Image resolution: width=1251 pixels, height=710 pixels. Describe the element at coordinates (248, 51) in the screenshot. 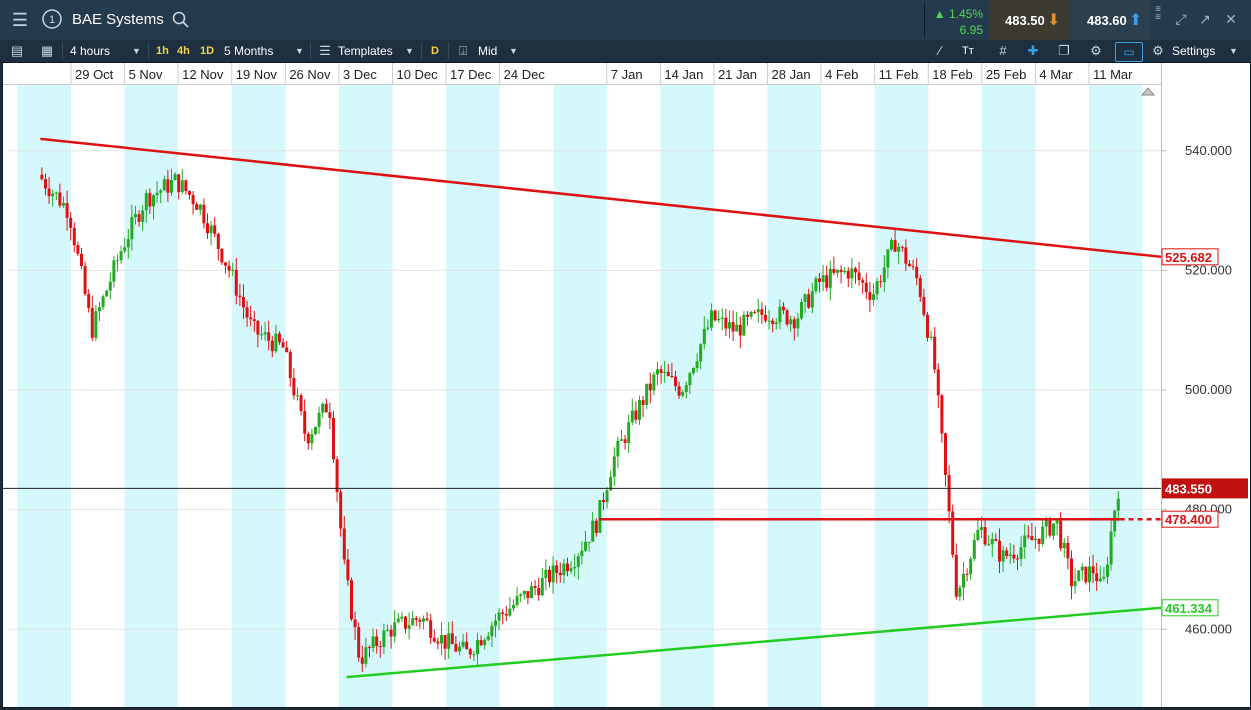

I see `range-select: 5 Months` at that location.